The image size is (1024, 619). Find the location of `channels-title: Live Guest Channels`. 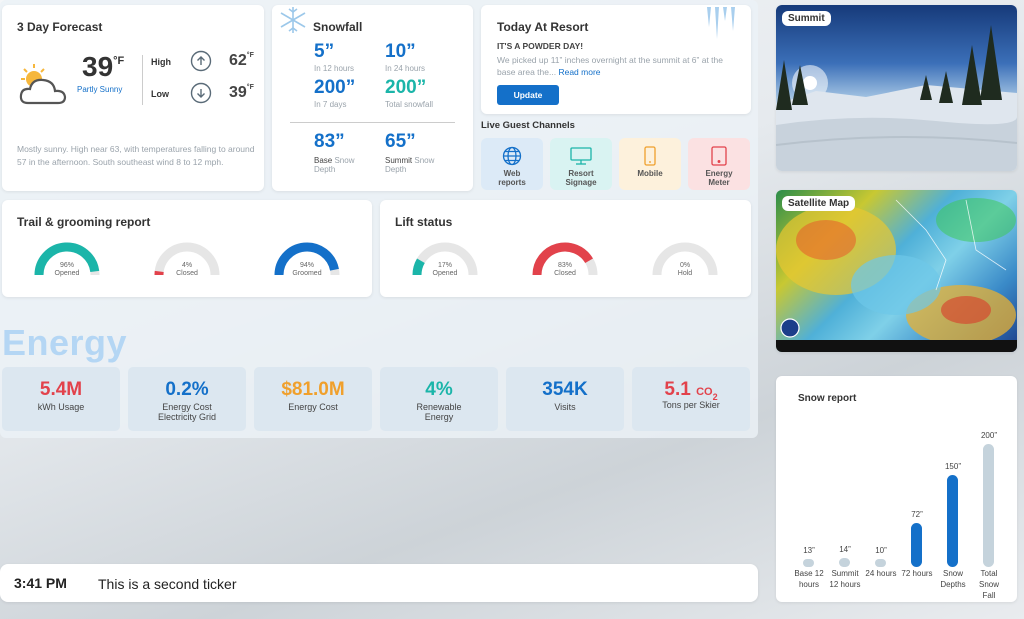

channels-title: Live Guest Channels is located at coordinates (528, 125).